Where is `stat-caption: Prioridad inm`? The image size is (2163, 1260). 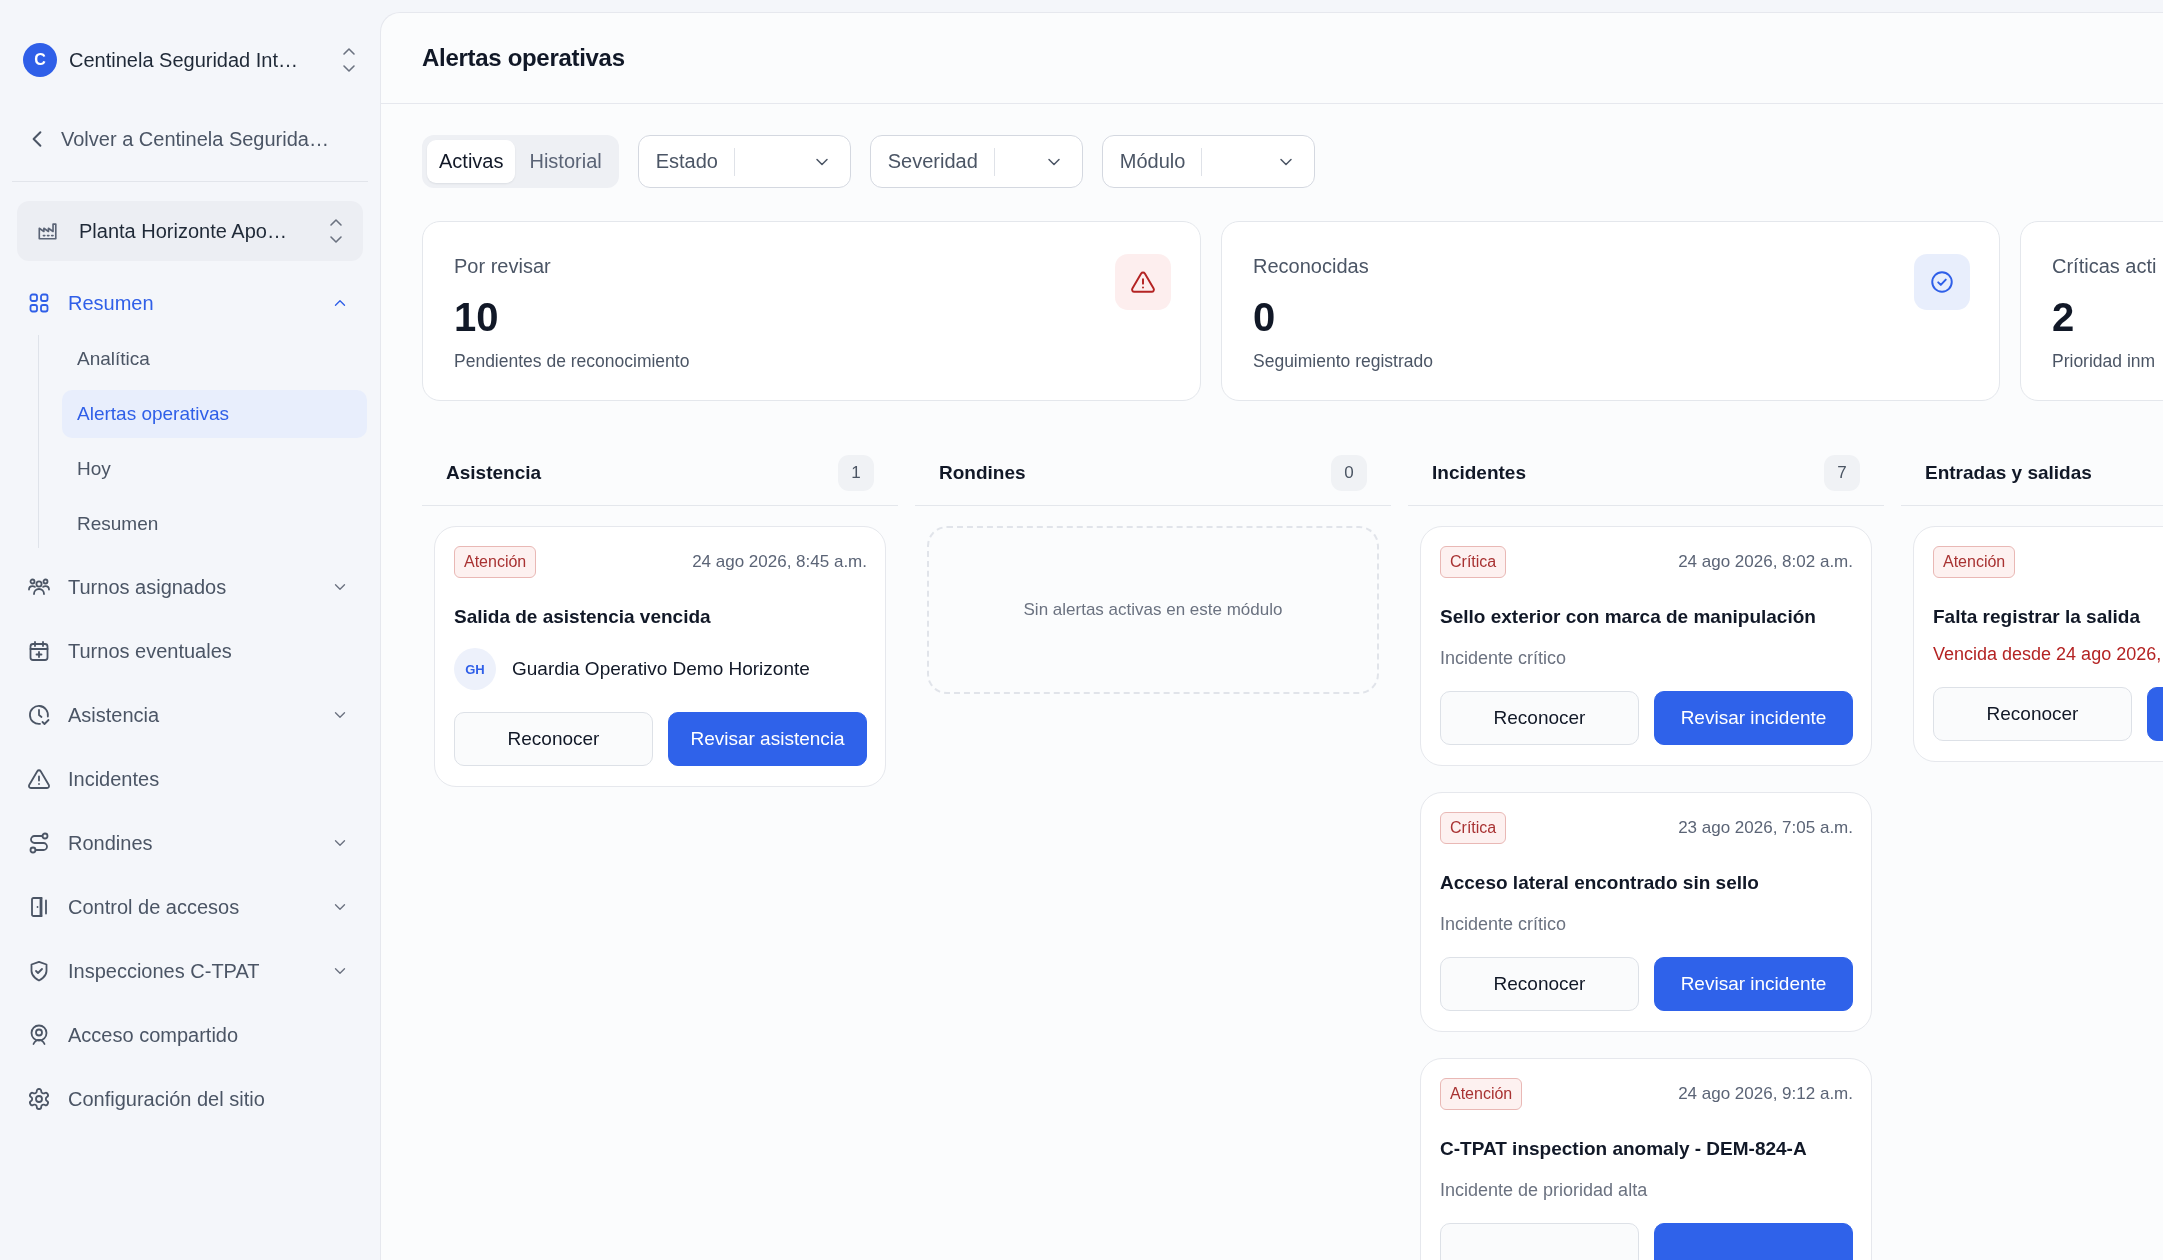
stat-caption: Prioridad inm is located at coordinates (2104, 361).